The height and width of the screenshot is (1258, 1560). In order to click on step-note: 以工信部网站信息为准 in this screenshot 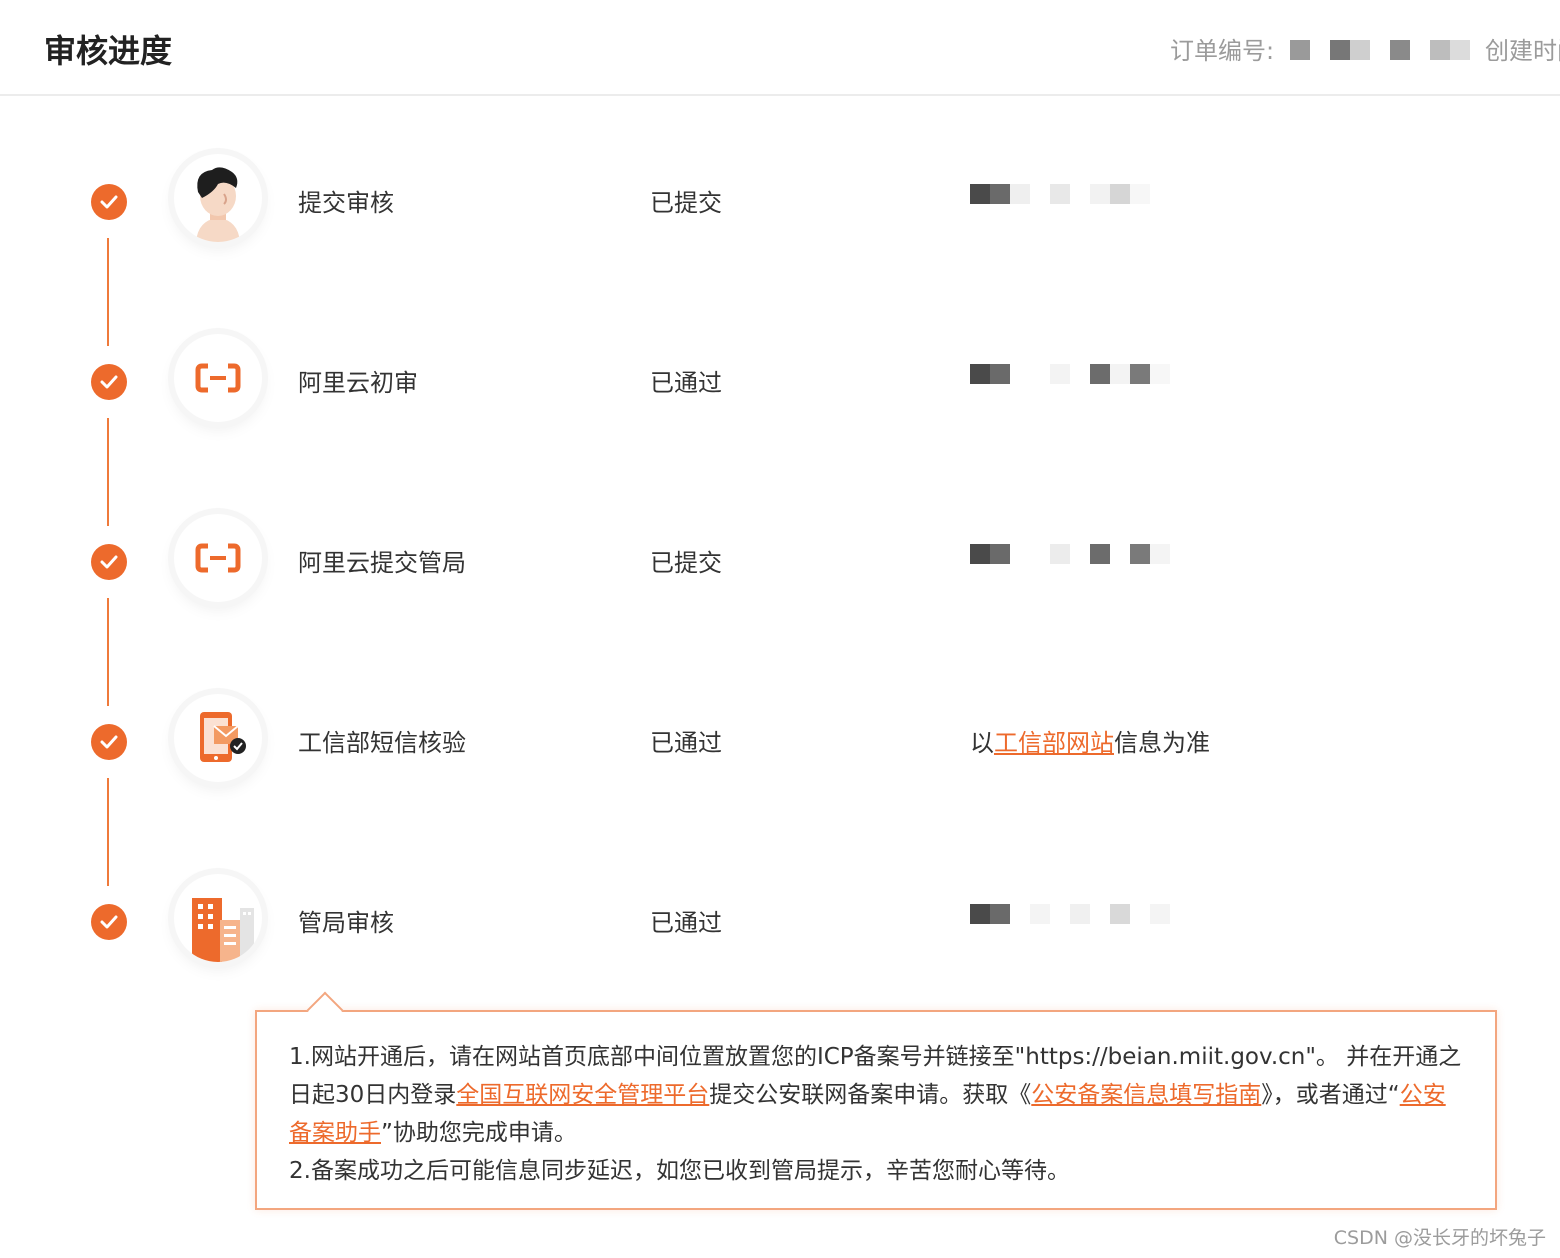, I will do `click(1090, 740)`.